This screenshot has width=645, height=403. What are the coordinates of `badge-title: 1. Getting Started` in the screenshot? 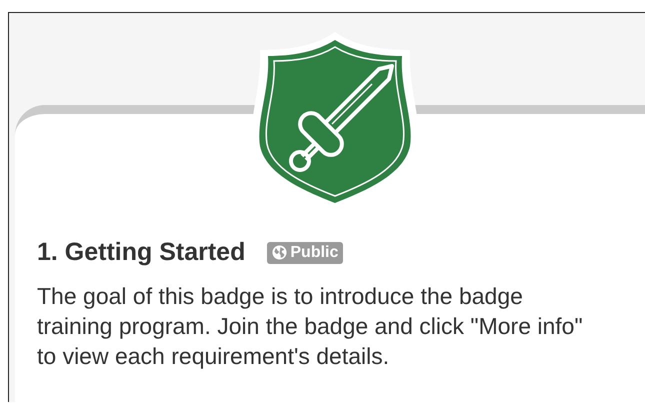 It's located at (141, 252).